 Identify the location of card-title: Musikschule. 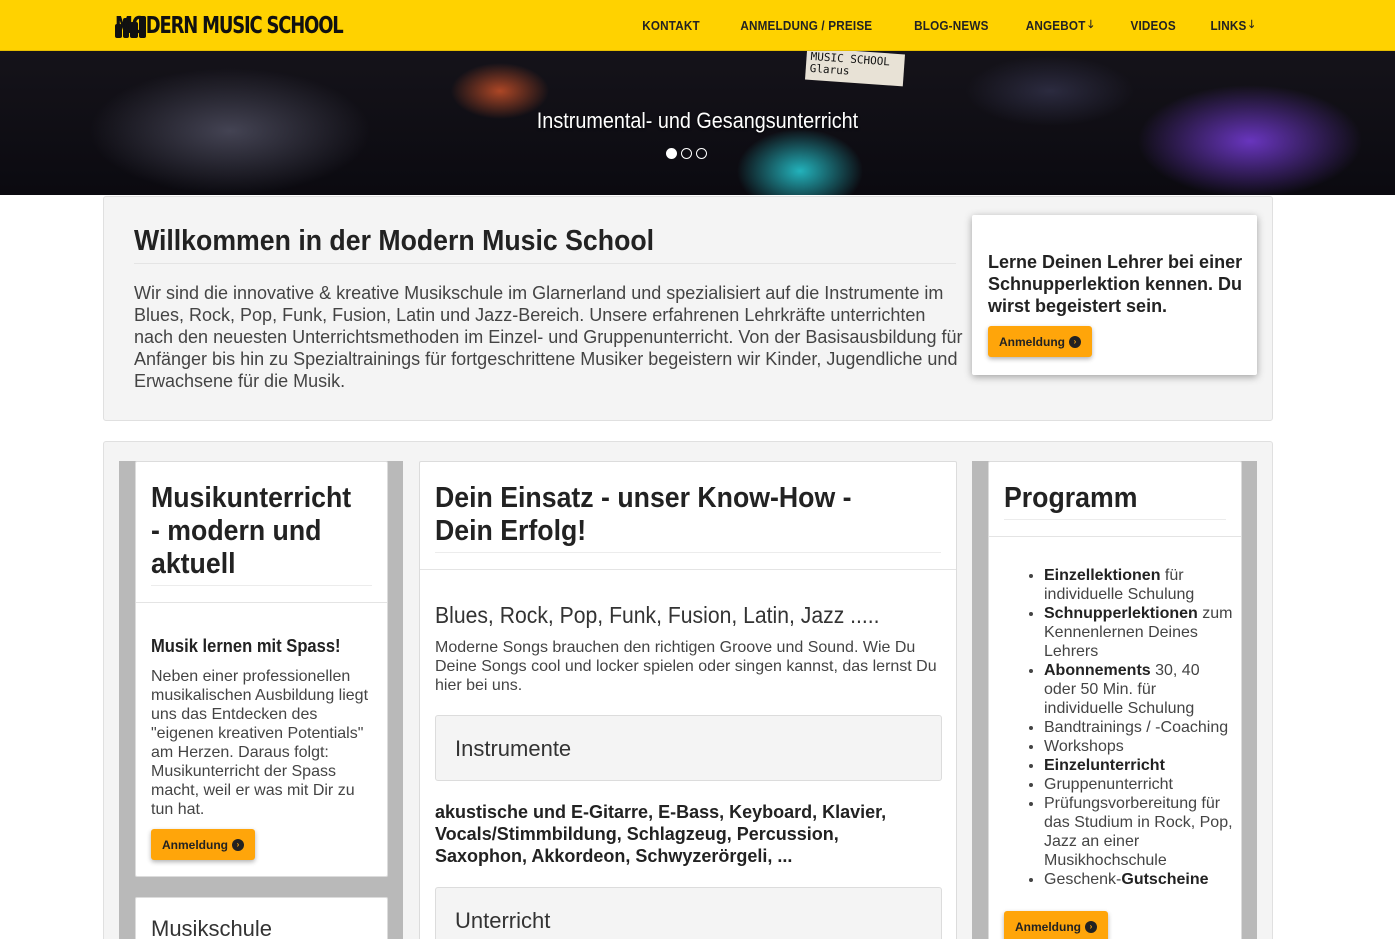
(212, 927).